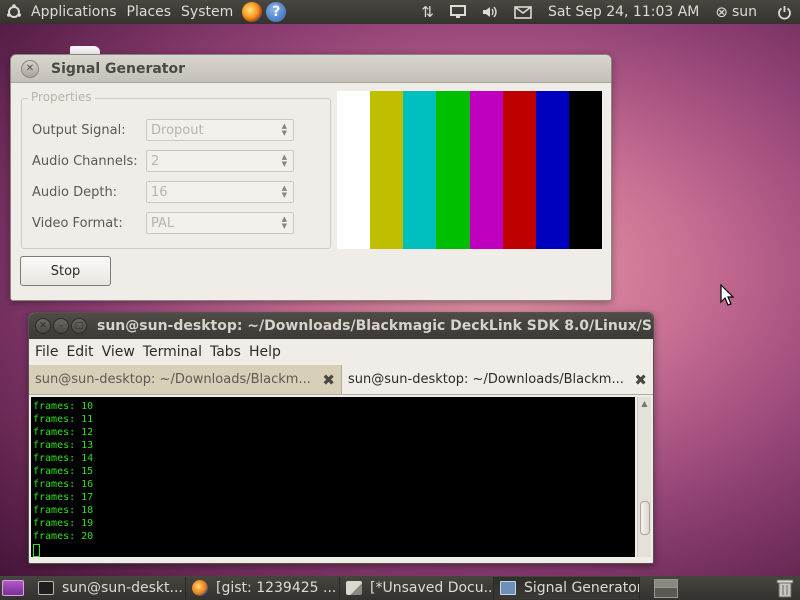  I want to click on trash-icon, so click(785, 588).